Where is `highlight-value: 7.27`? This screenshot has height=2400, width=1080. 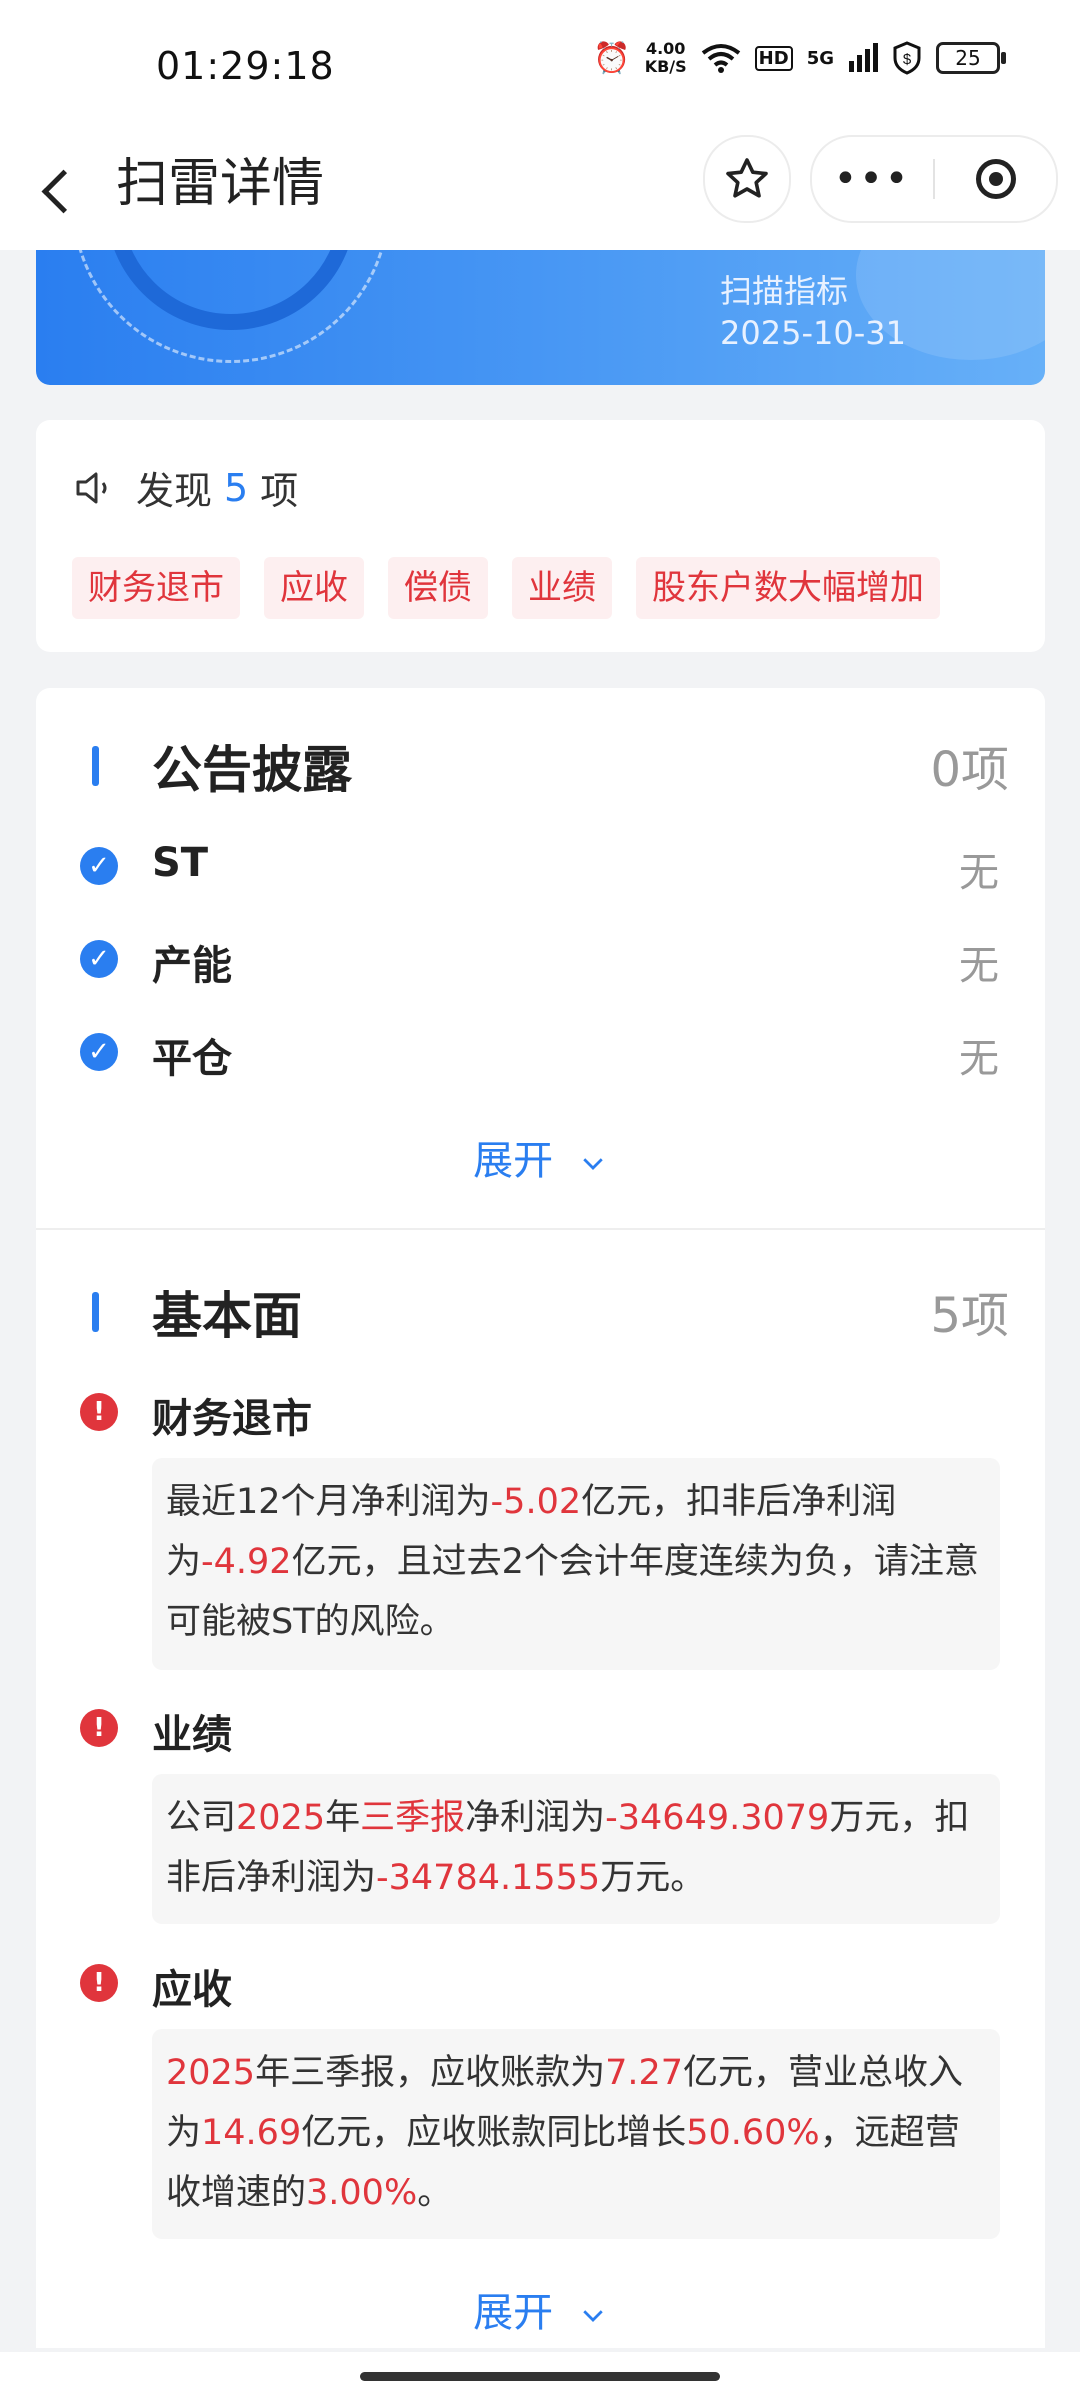
highlight-value: 7.27 is located at coordinates (644, 2073).